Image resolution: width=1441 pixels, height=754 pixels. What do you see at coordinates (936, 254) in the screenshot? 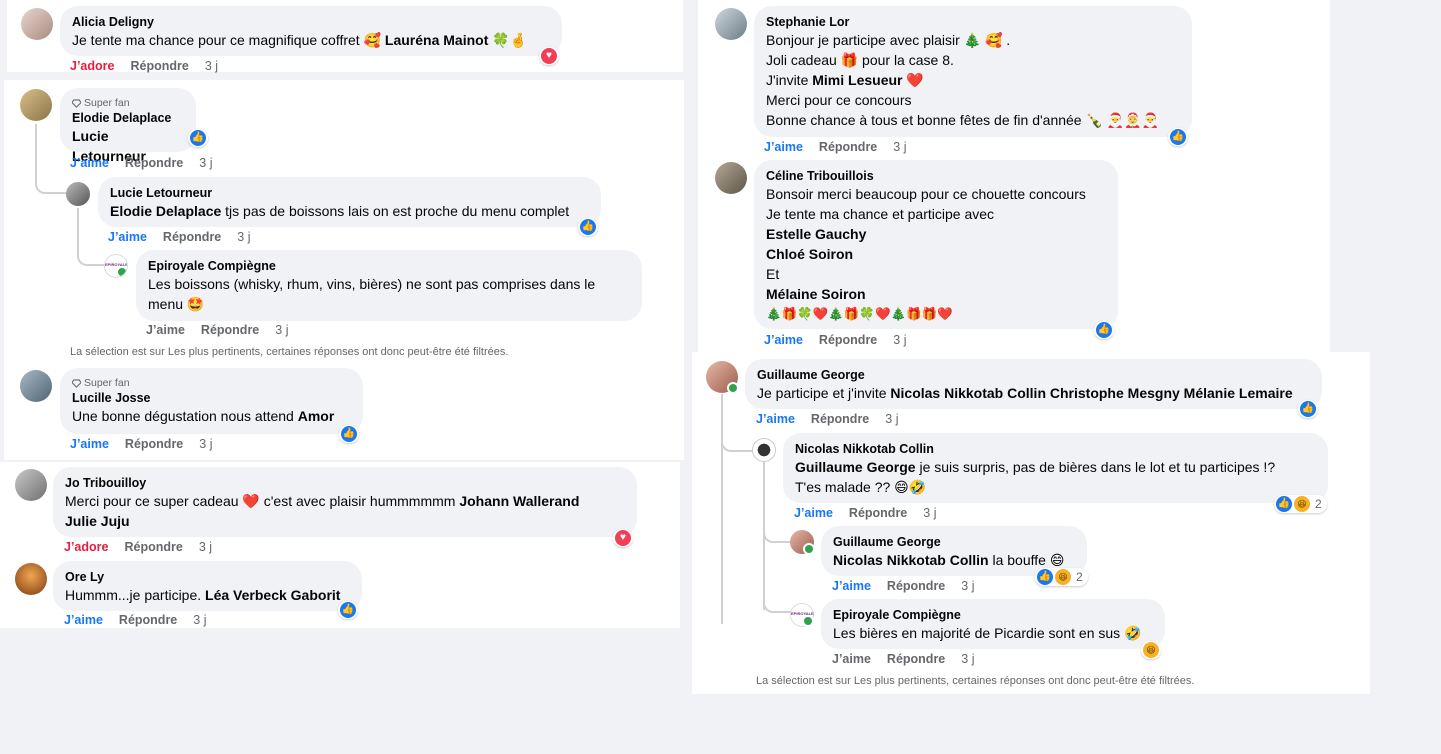
I see `mention: Chloé Soiron` at bounding box center [936, 254].